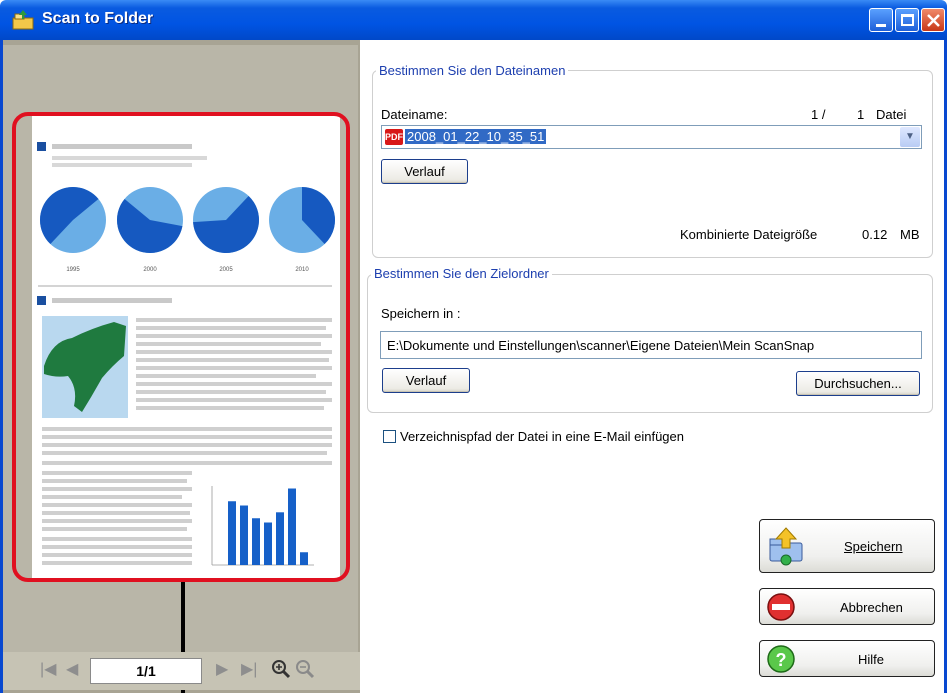 This screenshot has width=947, height=693. What do you see at coordinates (871, 607) in the screenshot?
I see `cancel-button-label: Abbrechen` at bounding box center [871, 607].